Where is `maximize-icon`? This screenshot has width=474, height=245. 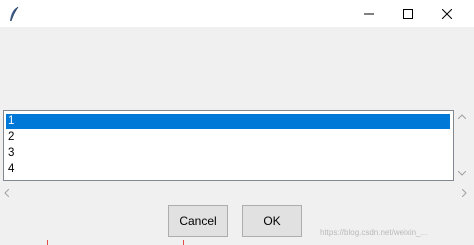 maximize-icon is located at coordinates (408, 13).